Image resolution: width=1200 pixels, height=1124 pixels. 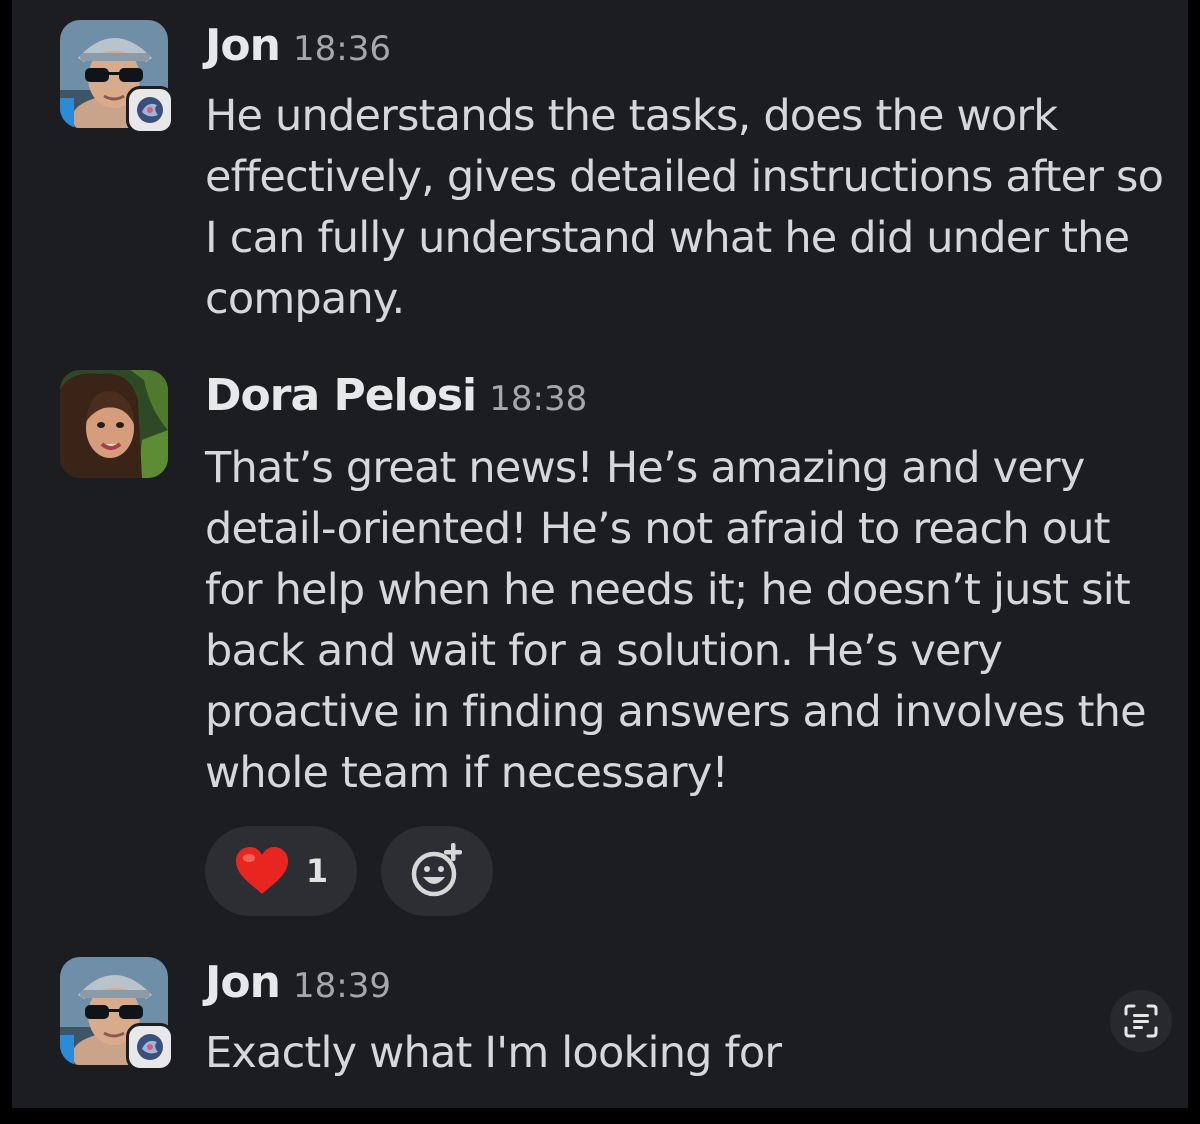 I want to click on message-timestamp: 18:36, so click(x=342, y=49).